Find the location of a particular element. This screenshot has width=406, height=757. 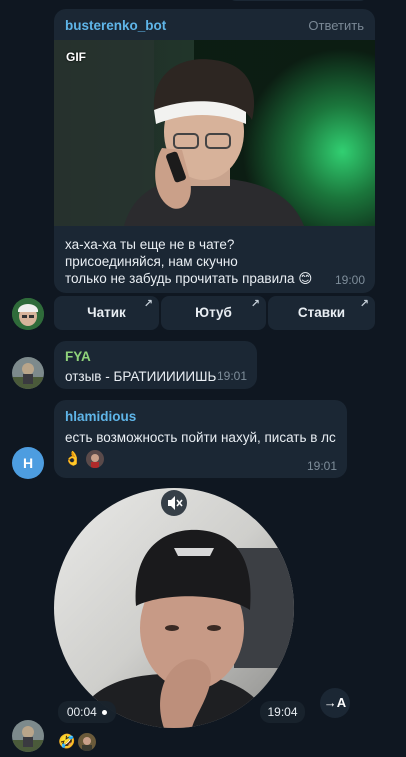

inline-button-youtube: Ютуб ↗ is located at coordinates (213, 313).